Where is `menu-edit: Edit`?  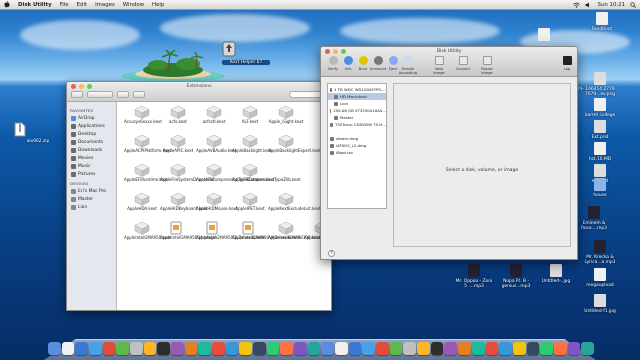
menu-edit: Edit is located at coordinates (82, 5).